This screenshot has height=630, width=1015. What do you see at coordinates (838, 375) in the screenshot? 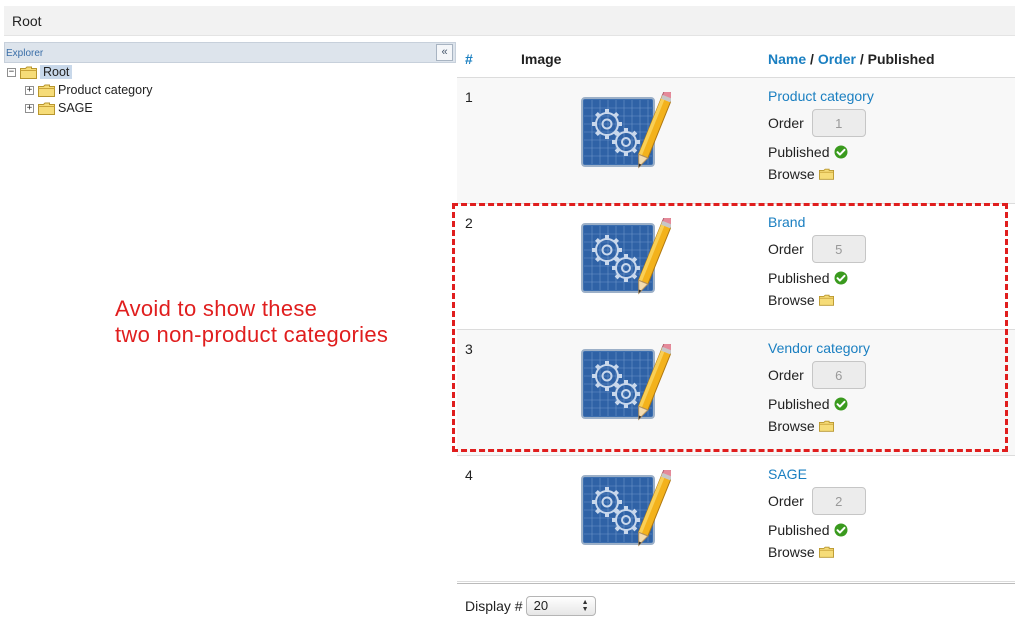
I see `order-field: 6` at bounding box center [838, 375].